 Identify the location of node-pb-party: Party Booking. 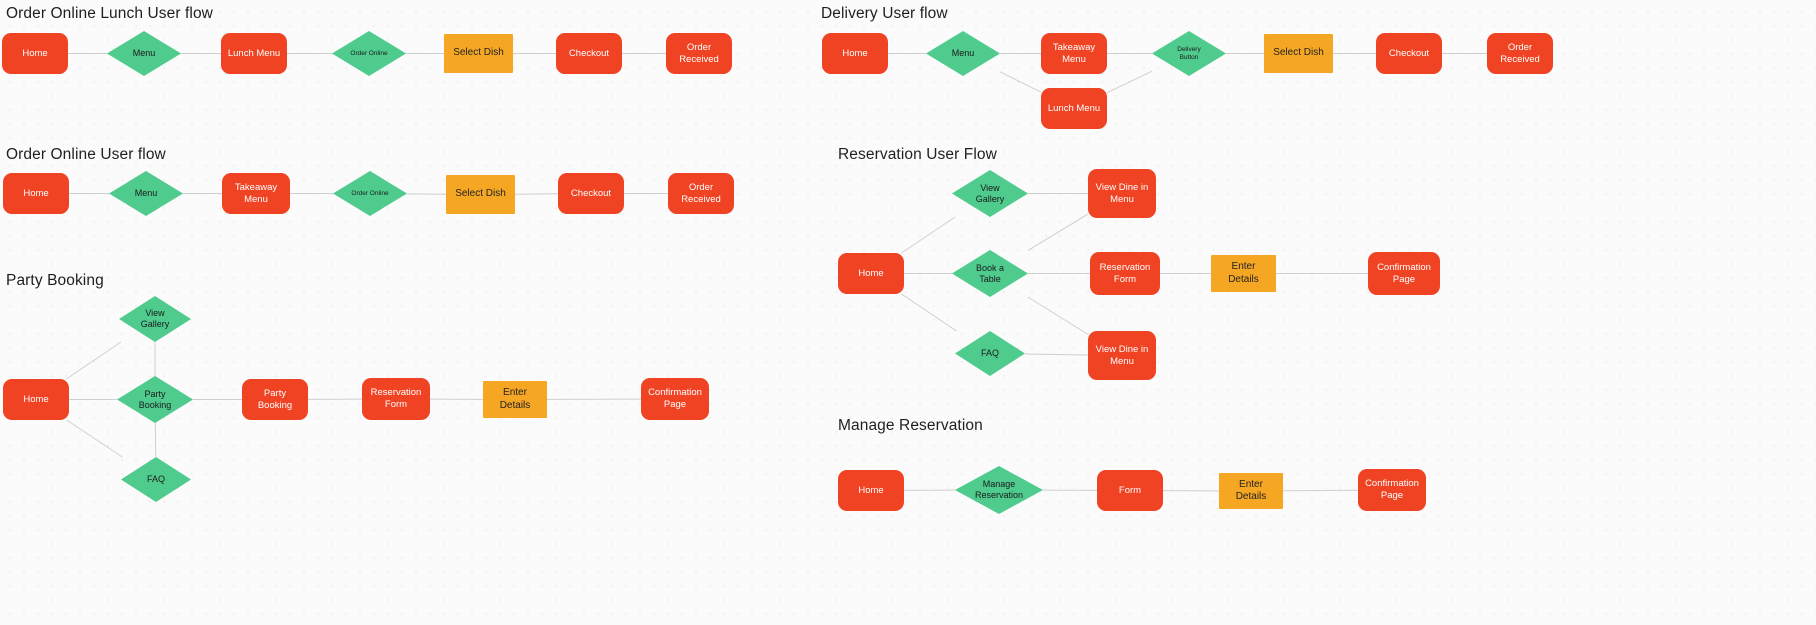
(155, 399).